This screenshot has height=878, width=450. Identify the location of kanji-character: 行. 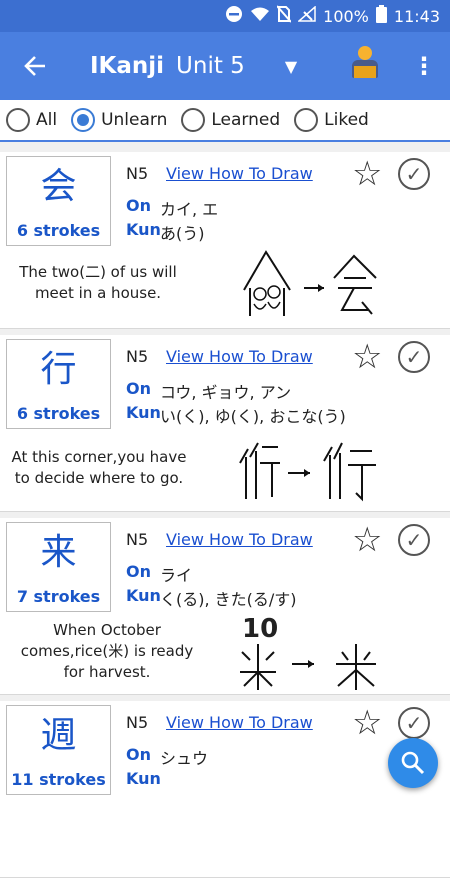
(58, 369).